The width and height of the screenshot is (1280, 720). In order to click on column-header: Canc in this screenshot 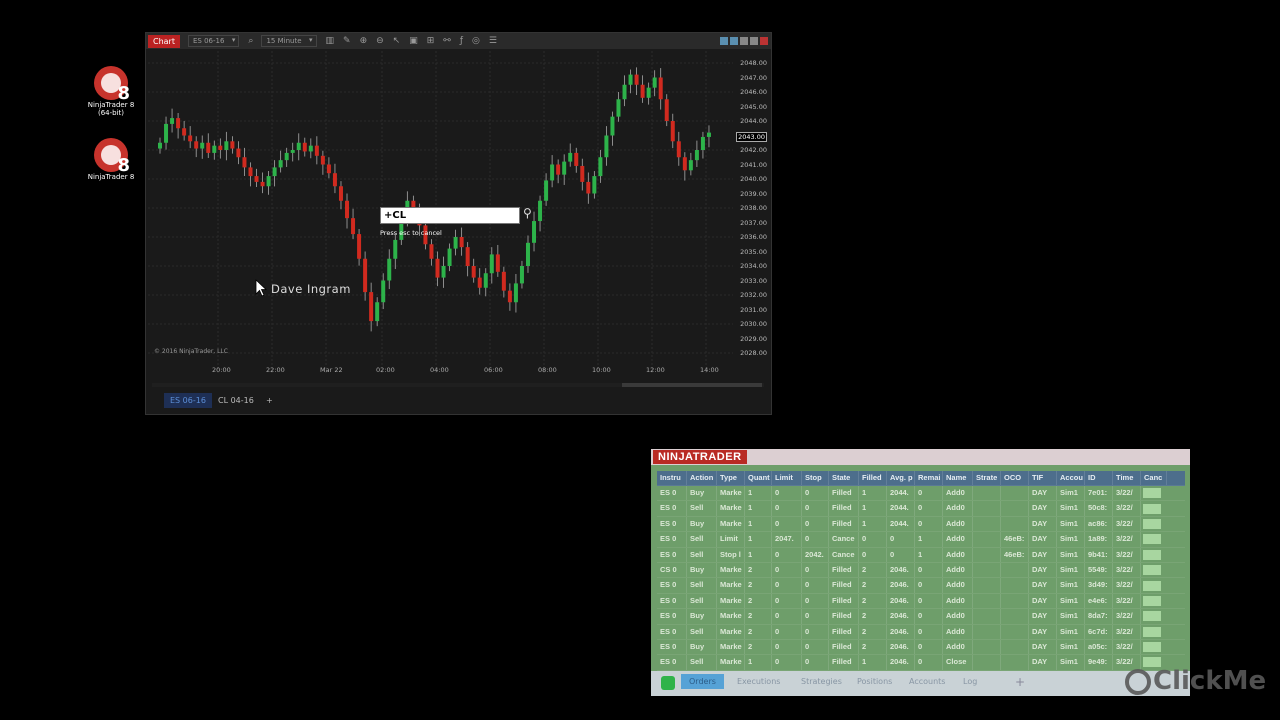, I will do `click(1154, 478)`.